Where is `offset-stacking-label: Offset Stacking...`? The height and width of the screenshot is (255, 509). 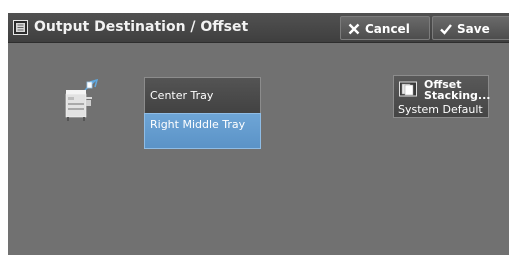
offset-stacking-label: Offset Stacking... is located at coordinates (457, 90).